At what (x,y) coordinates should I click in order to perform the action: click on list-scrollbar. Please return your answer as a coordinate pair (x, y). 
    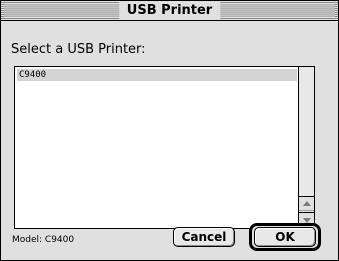
    Looking at the image, I should click on (306, 147).